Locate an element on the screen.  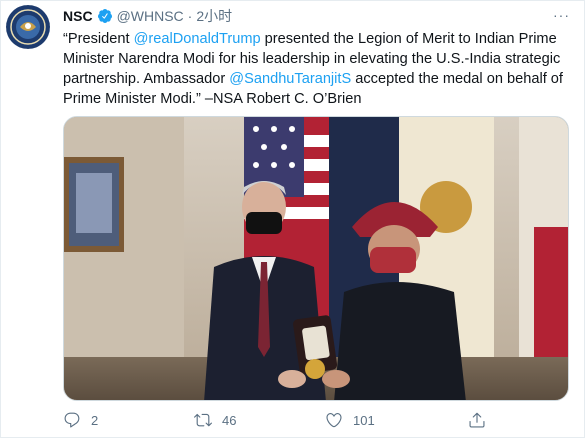
like-button: 101 is located at coordinates (350, 420).